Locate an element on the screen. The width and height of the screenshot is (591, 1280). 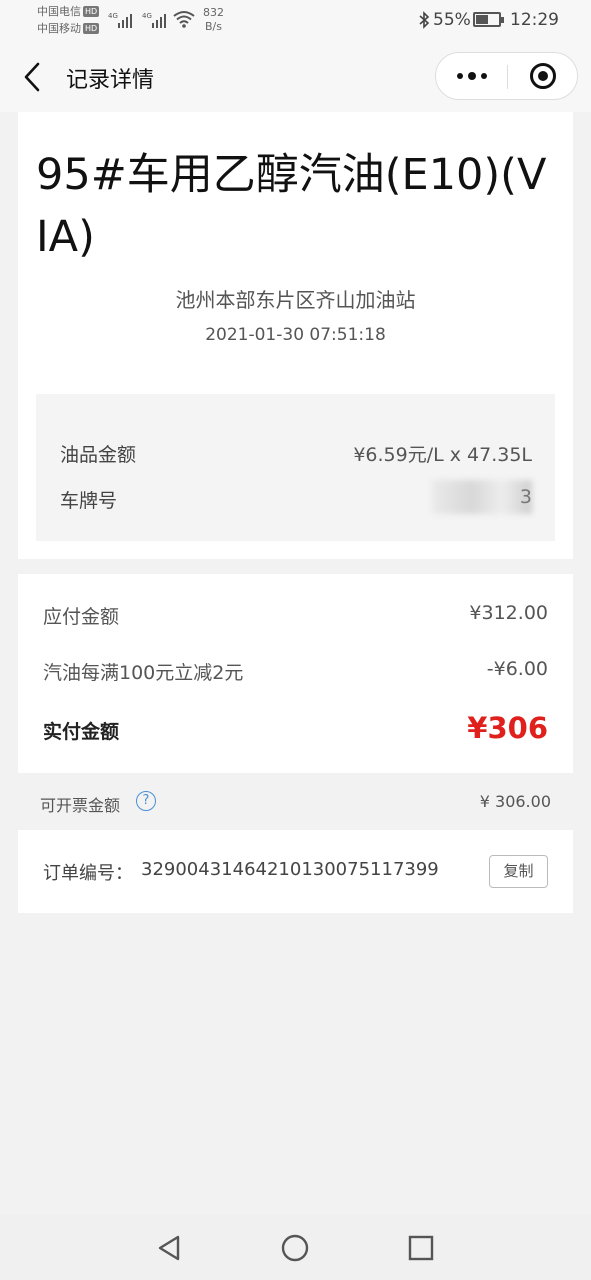
paid-value: ¥306 is located at coordinates (507, 728).